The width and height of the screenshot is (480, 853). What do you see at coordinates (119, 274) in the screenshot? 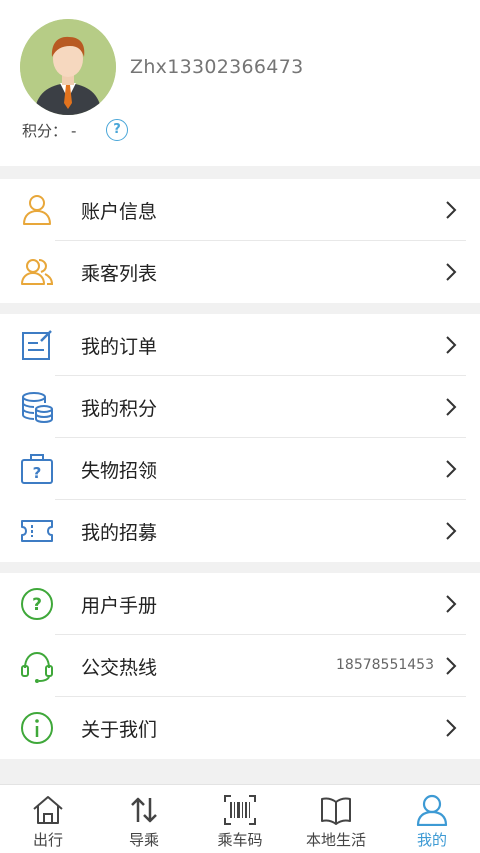
I see `menu-item-label: 乘客列表` at bounding box center [119, 274].